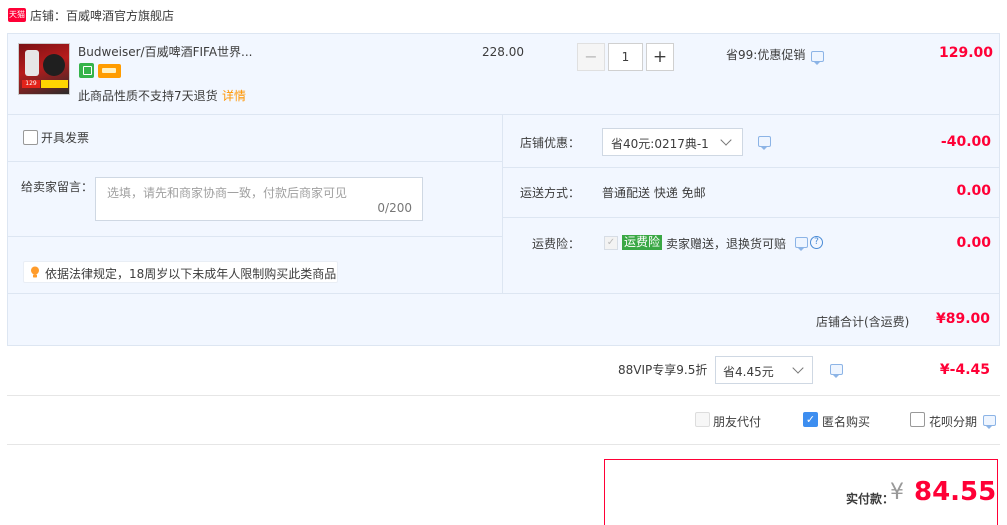 This screenshot has width=1007, height=525. I want to click on vip-discount-select: 省4.45元, so click(764, 370).